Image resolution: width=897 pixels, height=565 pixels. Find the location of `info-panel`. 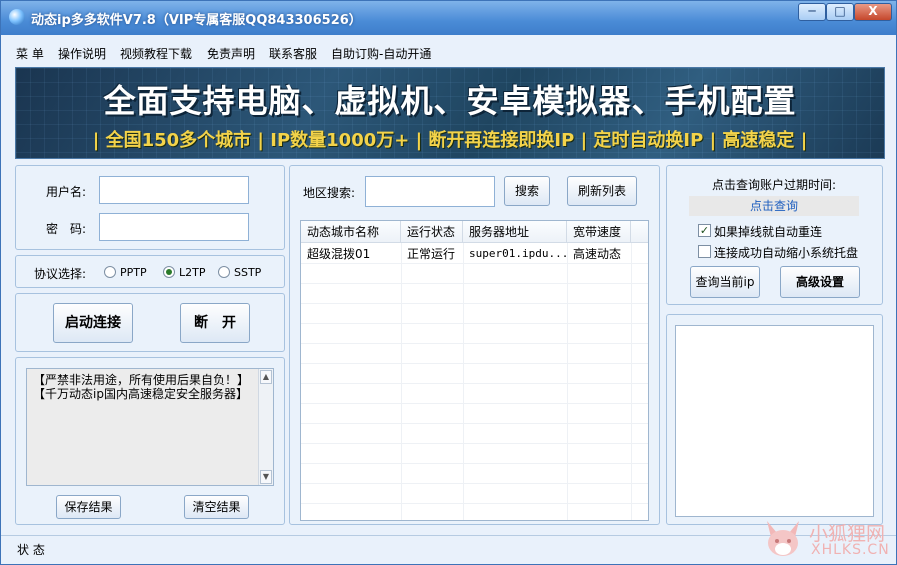

info-panel is located at coordinates (774, 419).